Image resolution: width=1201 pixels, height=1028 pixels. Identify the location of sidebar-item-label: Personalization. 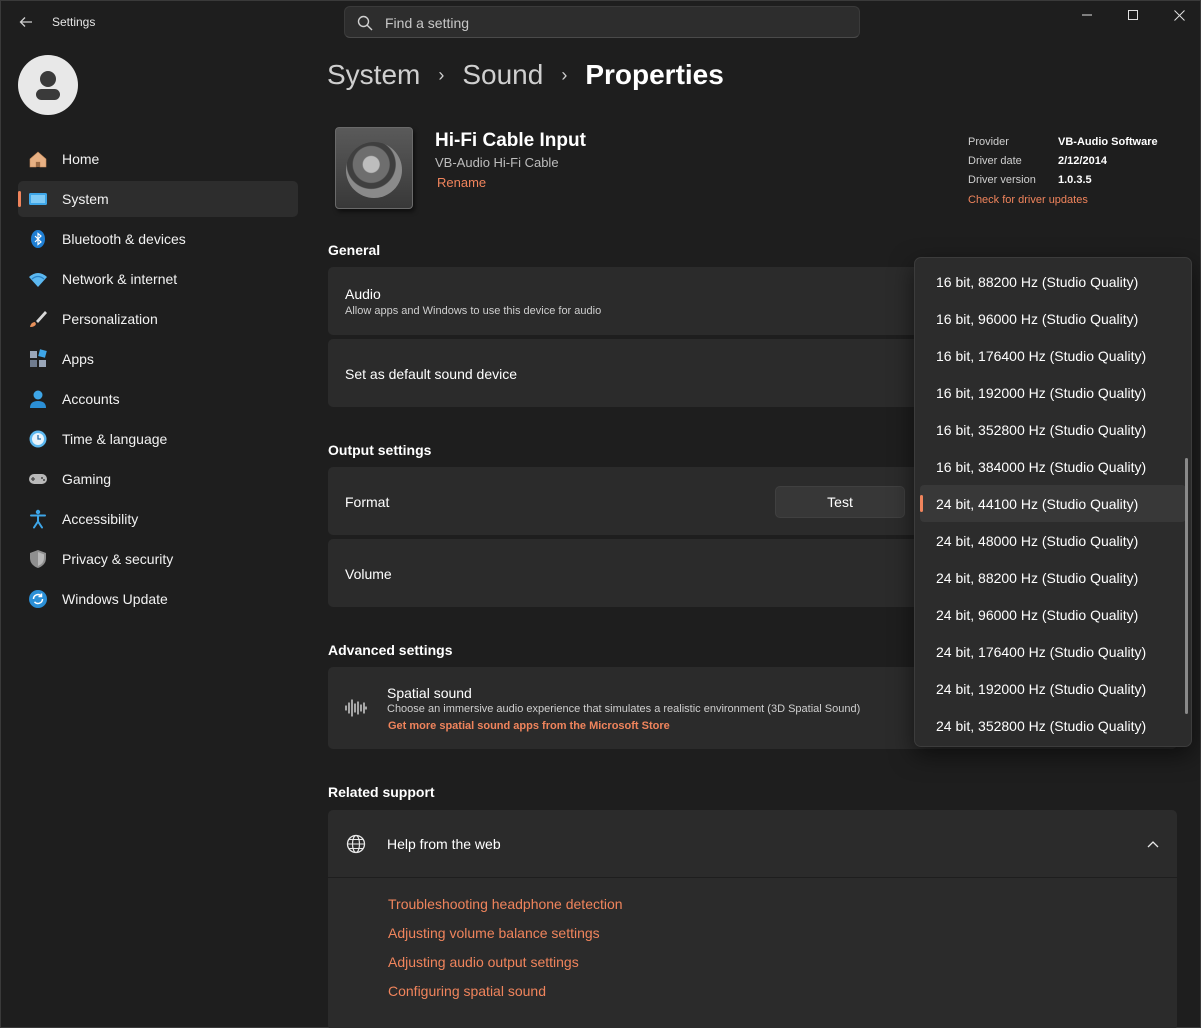
(110, 319).